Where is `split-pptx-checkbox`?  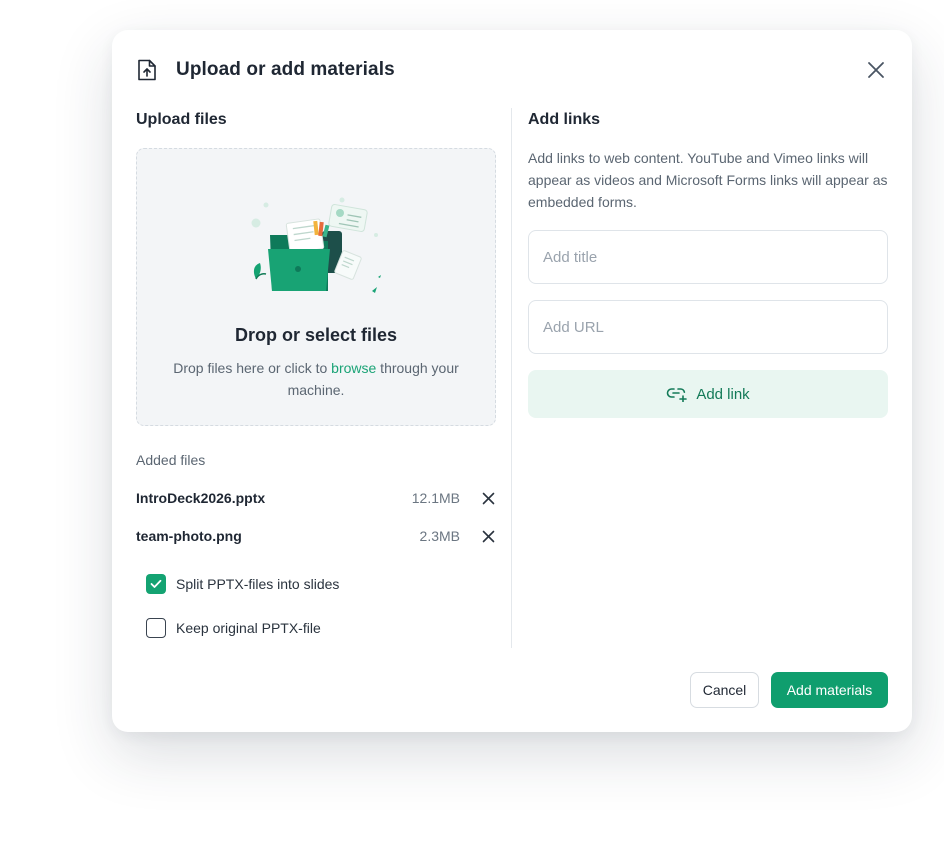
split-pptx-checkbox is located at coordinates (156, 584).